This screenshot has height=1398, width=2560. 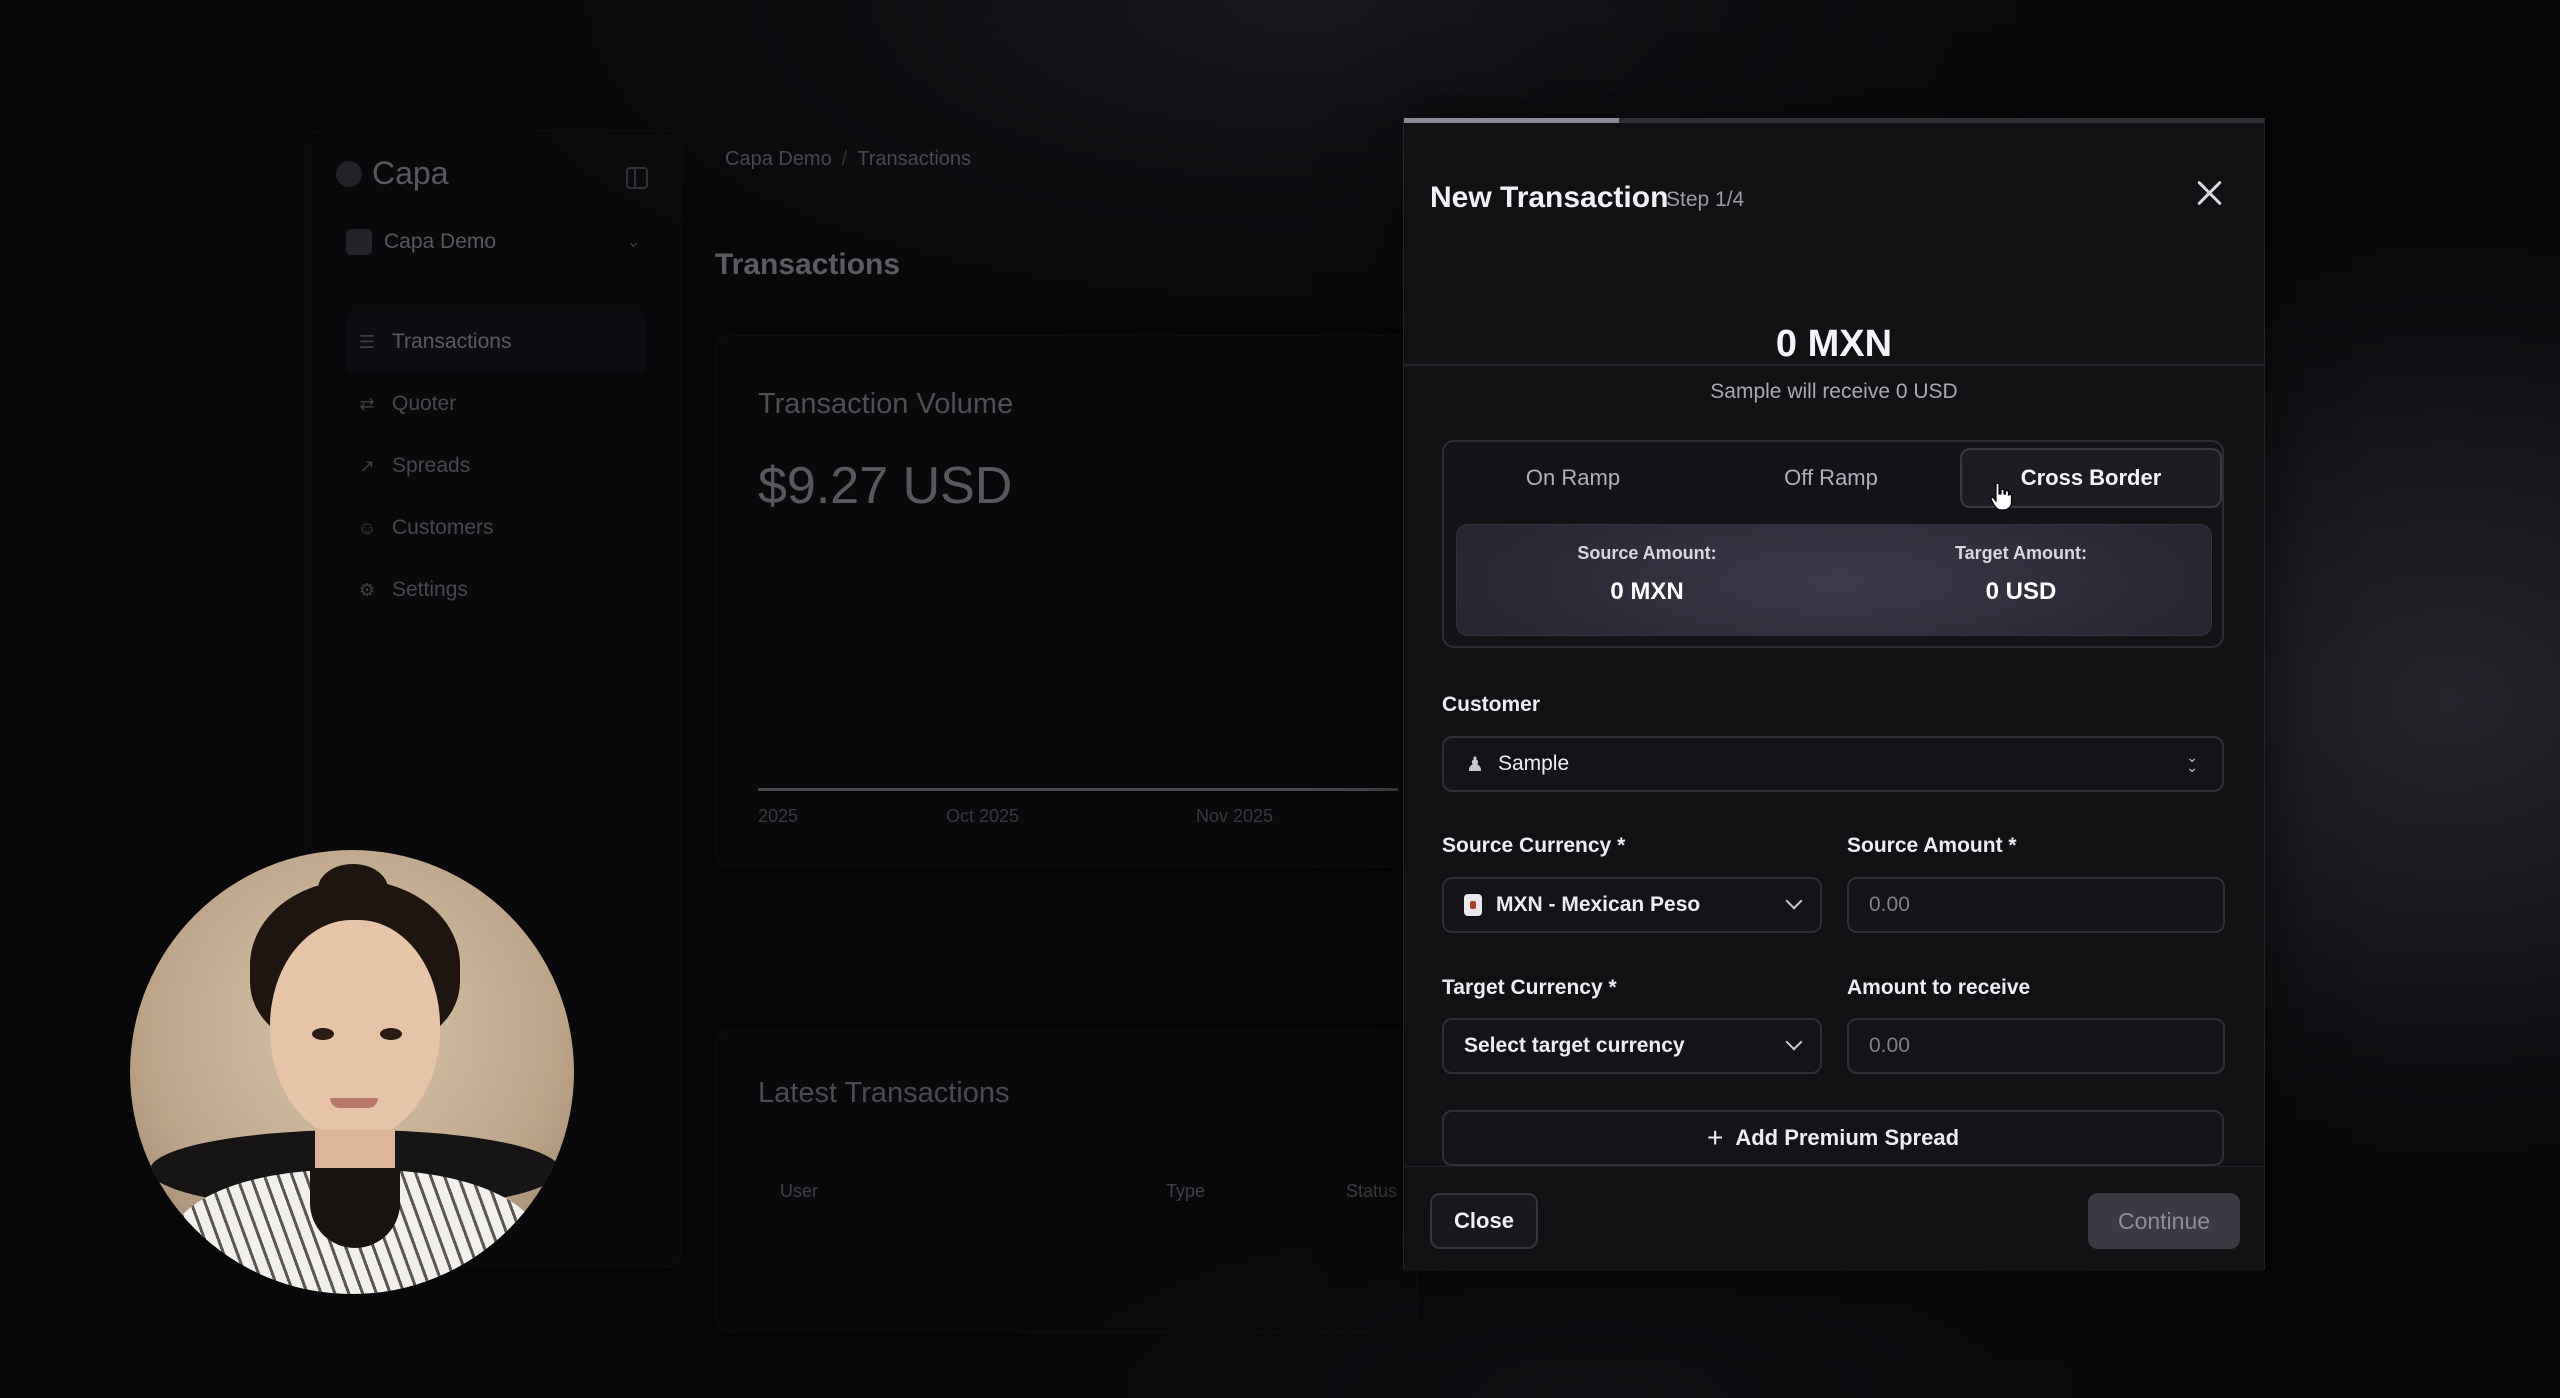 I want to click on chevrons-up-down-icon: ⌄ ⌄, so click(x=2192, y=762).